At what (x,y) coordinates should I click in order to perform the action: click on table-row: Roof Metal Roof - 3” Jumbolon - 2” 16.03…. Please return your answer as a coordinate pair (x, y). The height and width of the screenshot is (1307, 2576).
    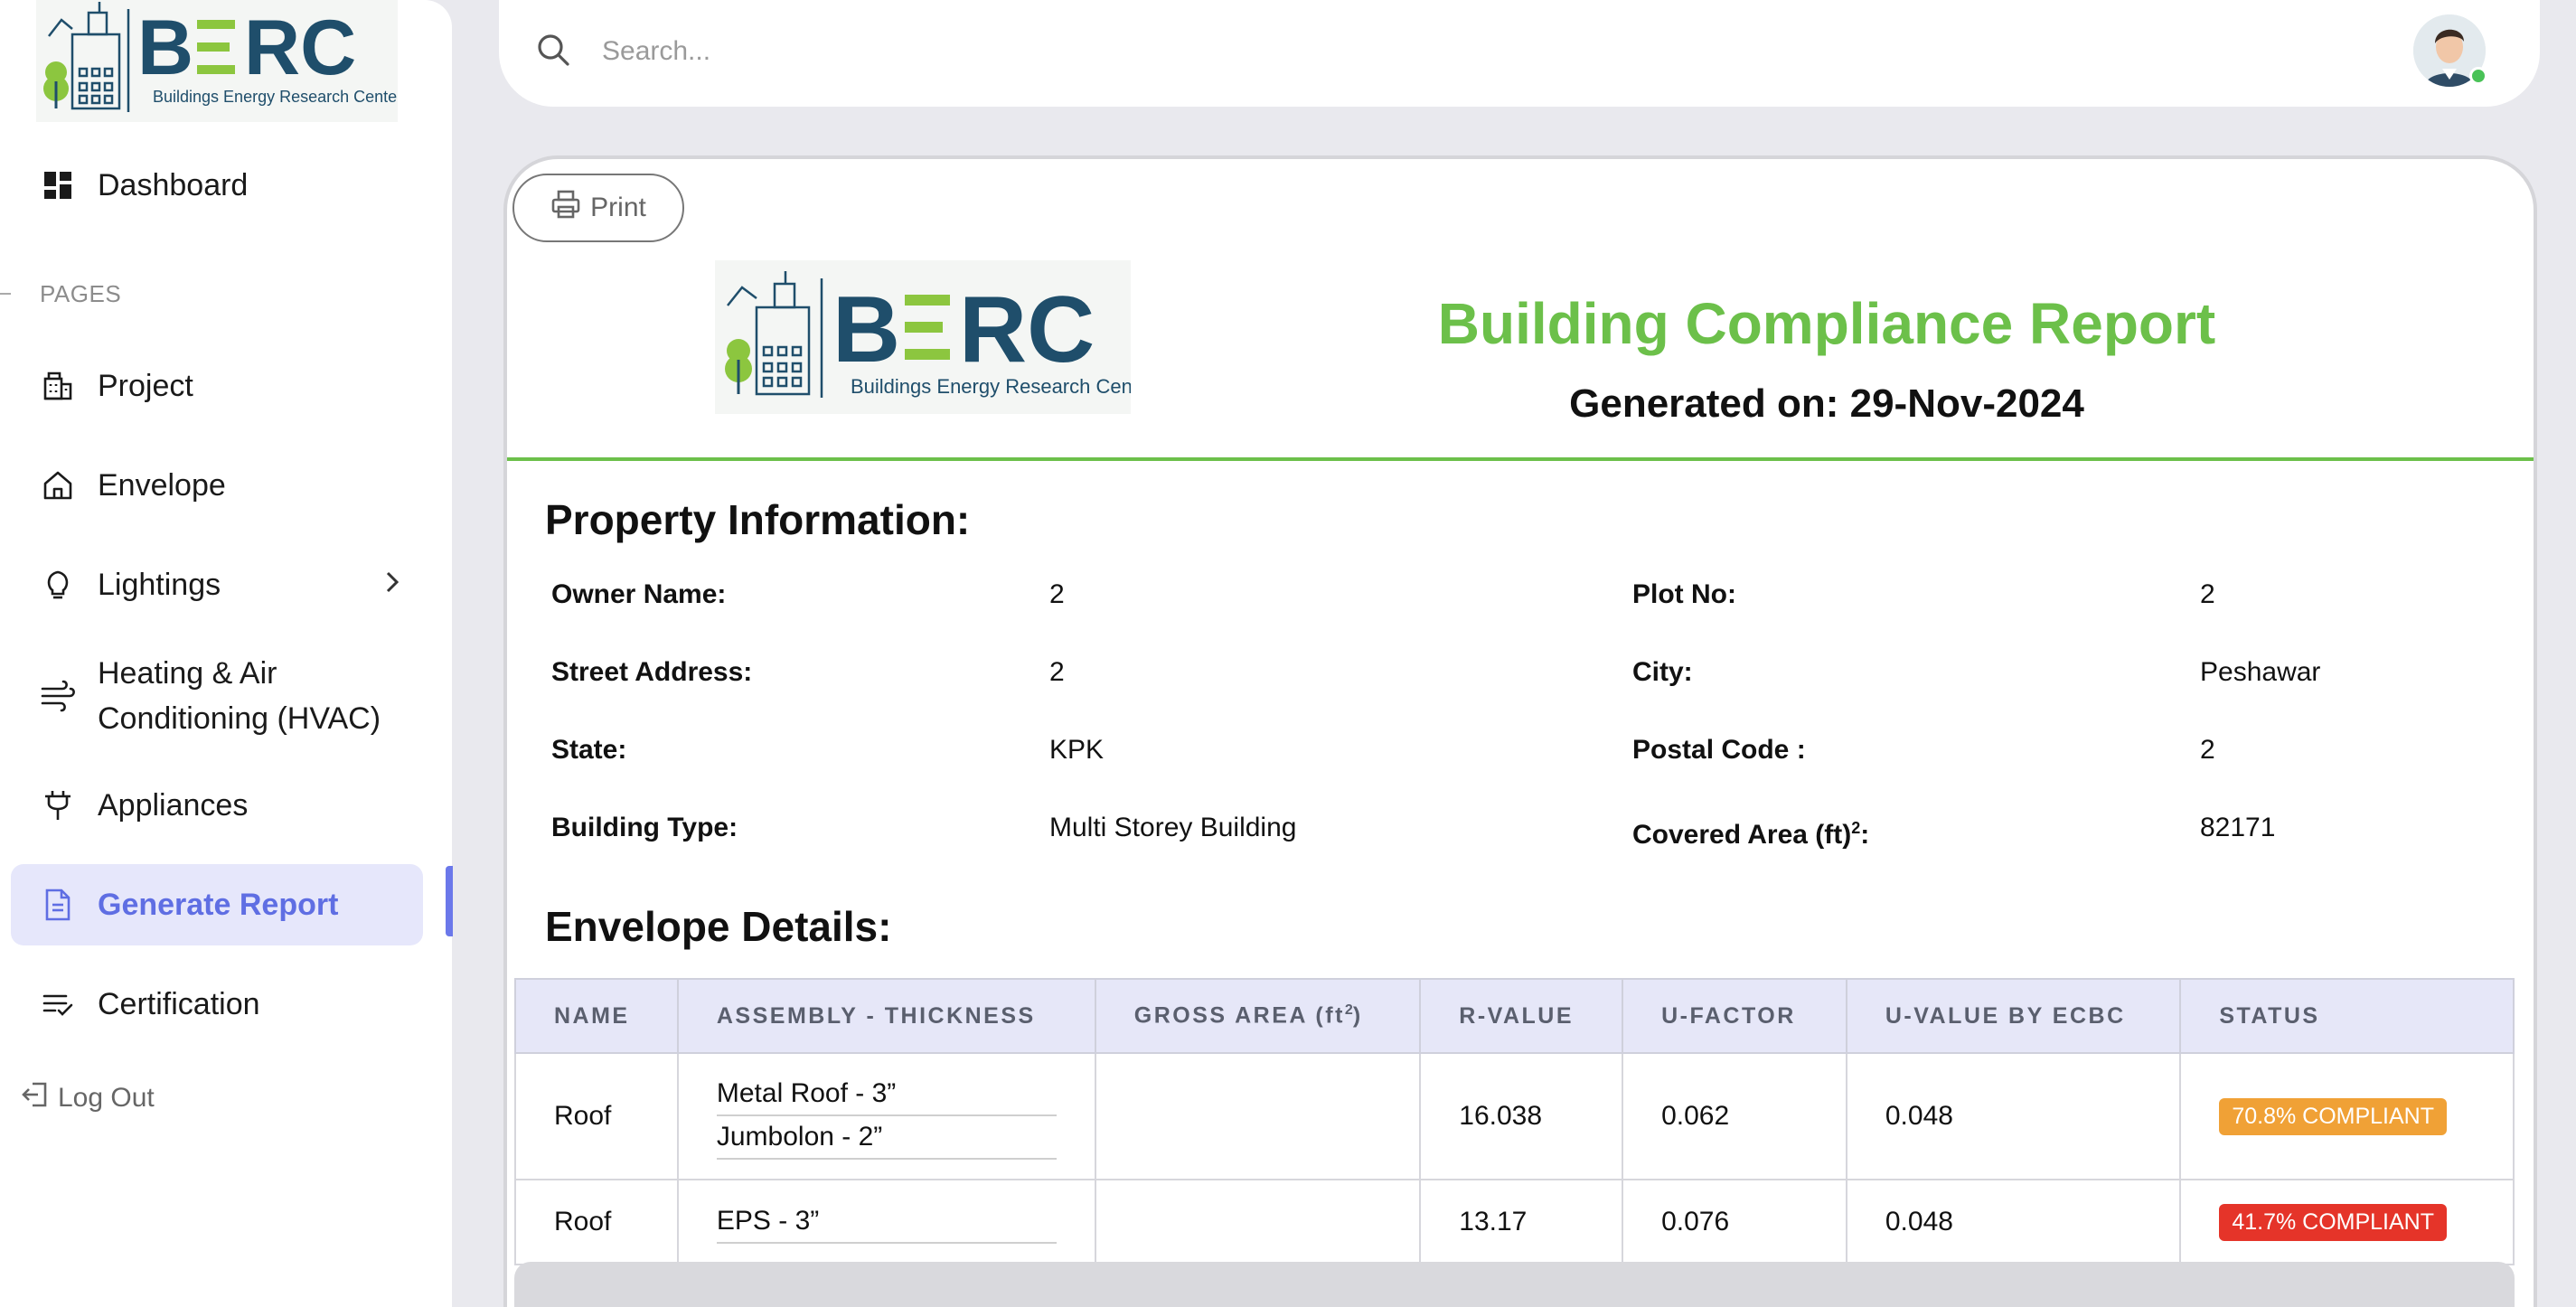
    Looking at the image, I should click on (1515, 1116).